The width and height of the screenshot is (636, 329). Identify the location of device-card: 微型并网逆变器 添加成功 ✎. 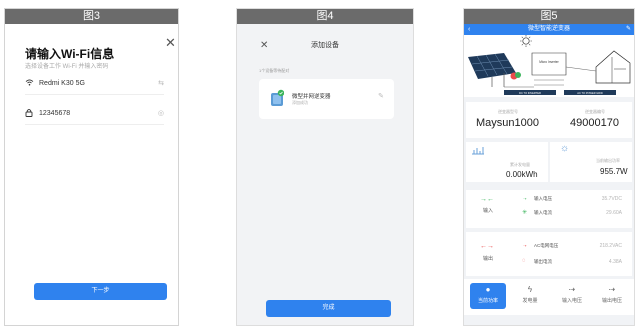
(326, 99).